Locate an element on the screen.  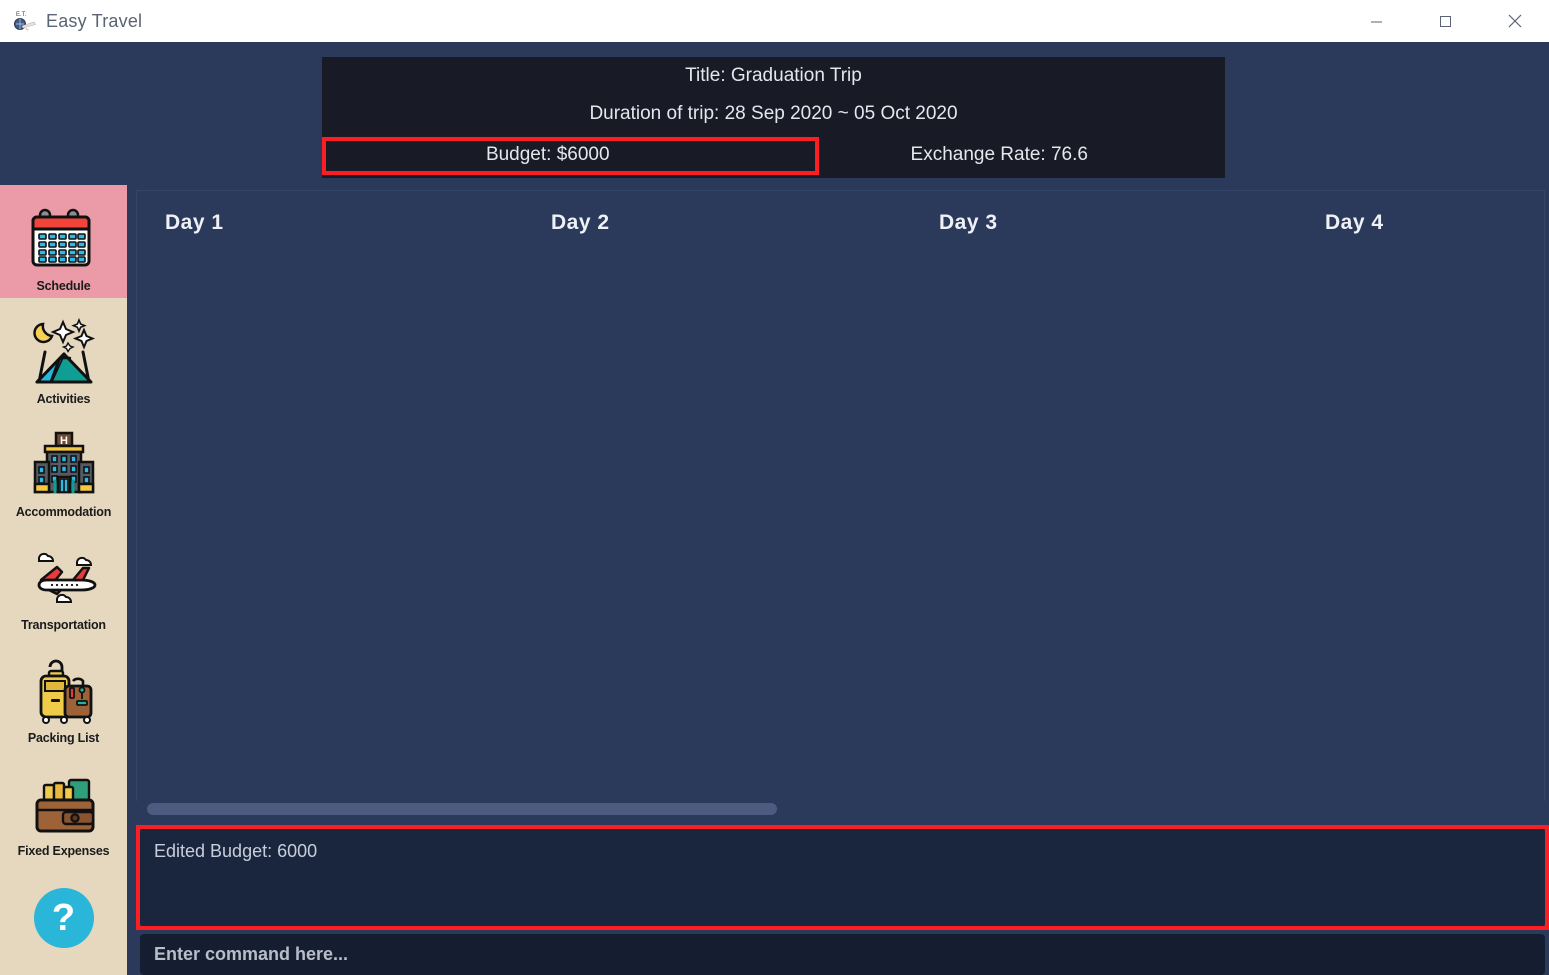
day-column-header-2: Day 2 is located at coordinates (580, 223).